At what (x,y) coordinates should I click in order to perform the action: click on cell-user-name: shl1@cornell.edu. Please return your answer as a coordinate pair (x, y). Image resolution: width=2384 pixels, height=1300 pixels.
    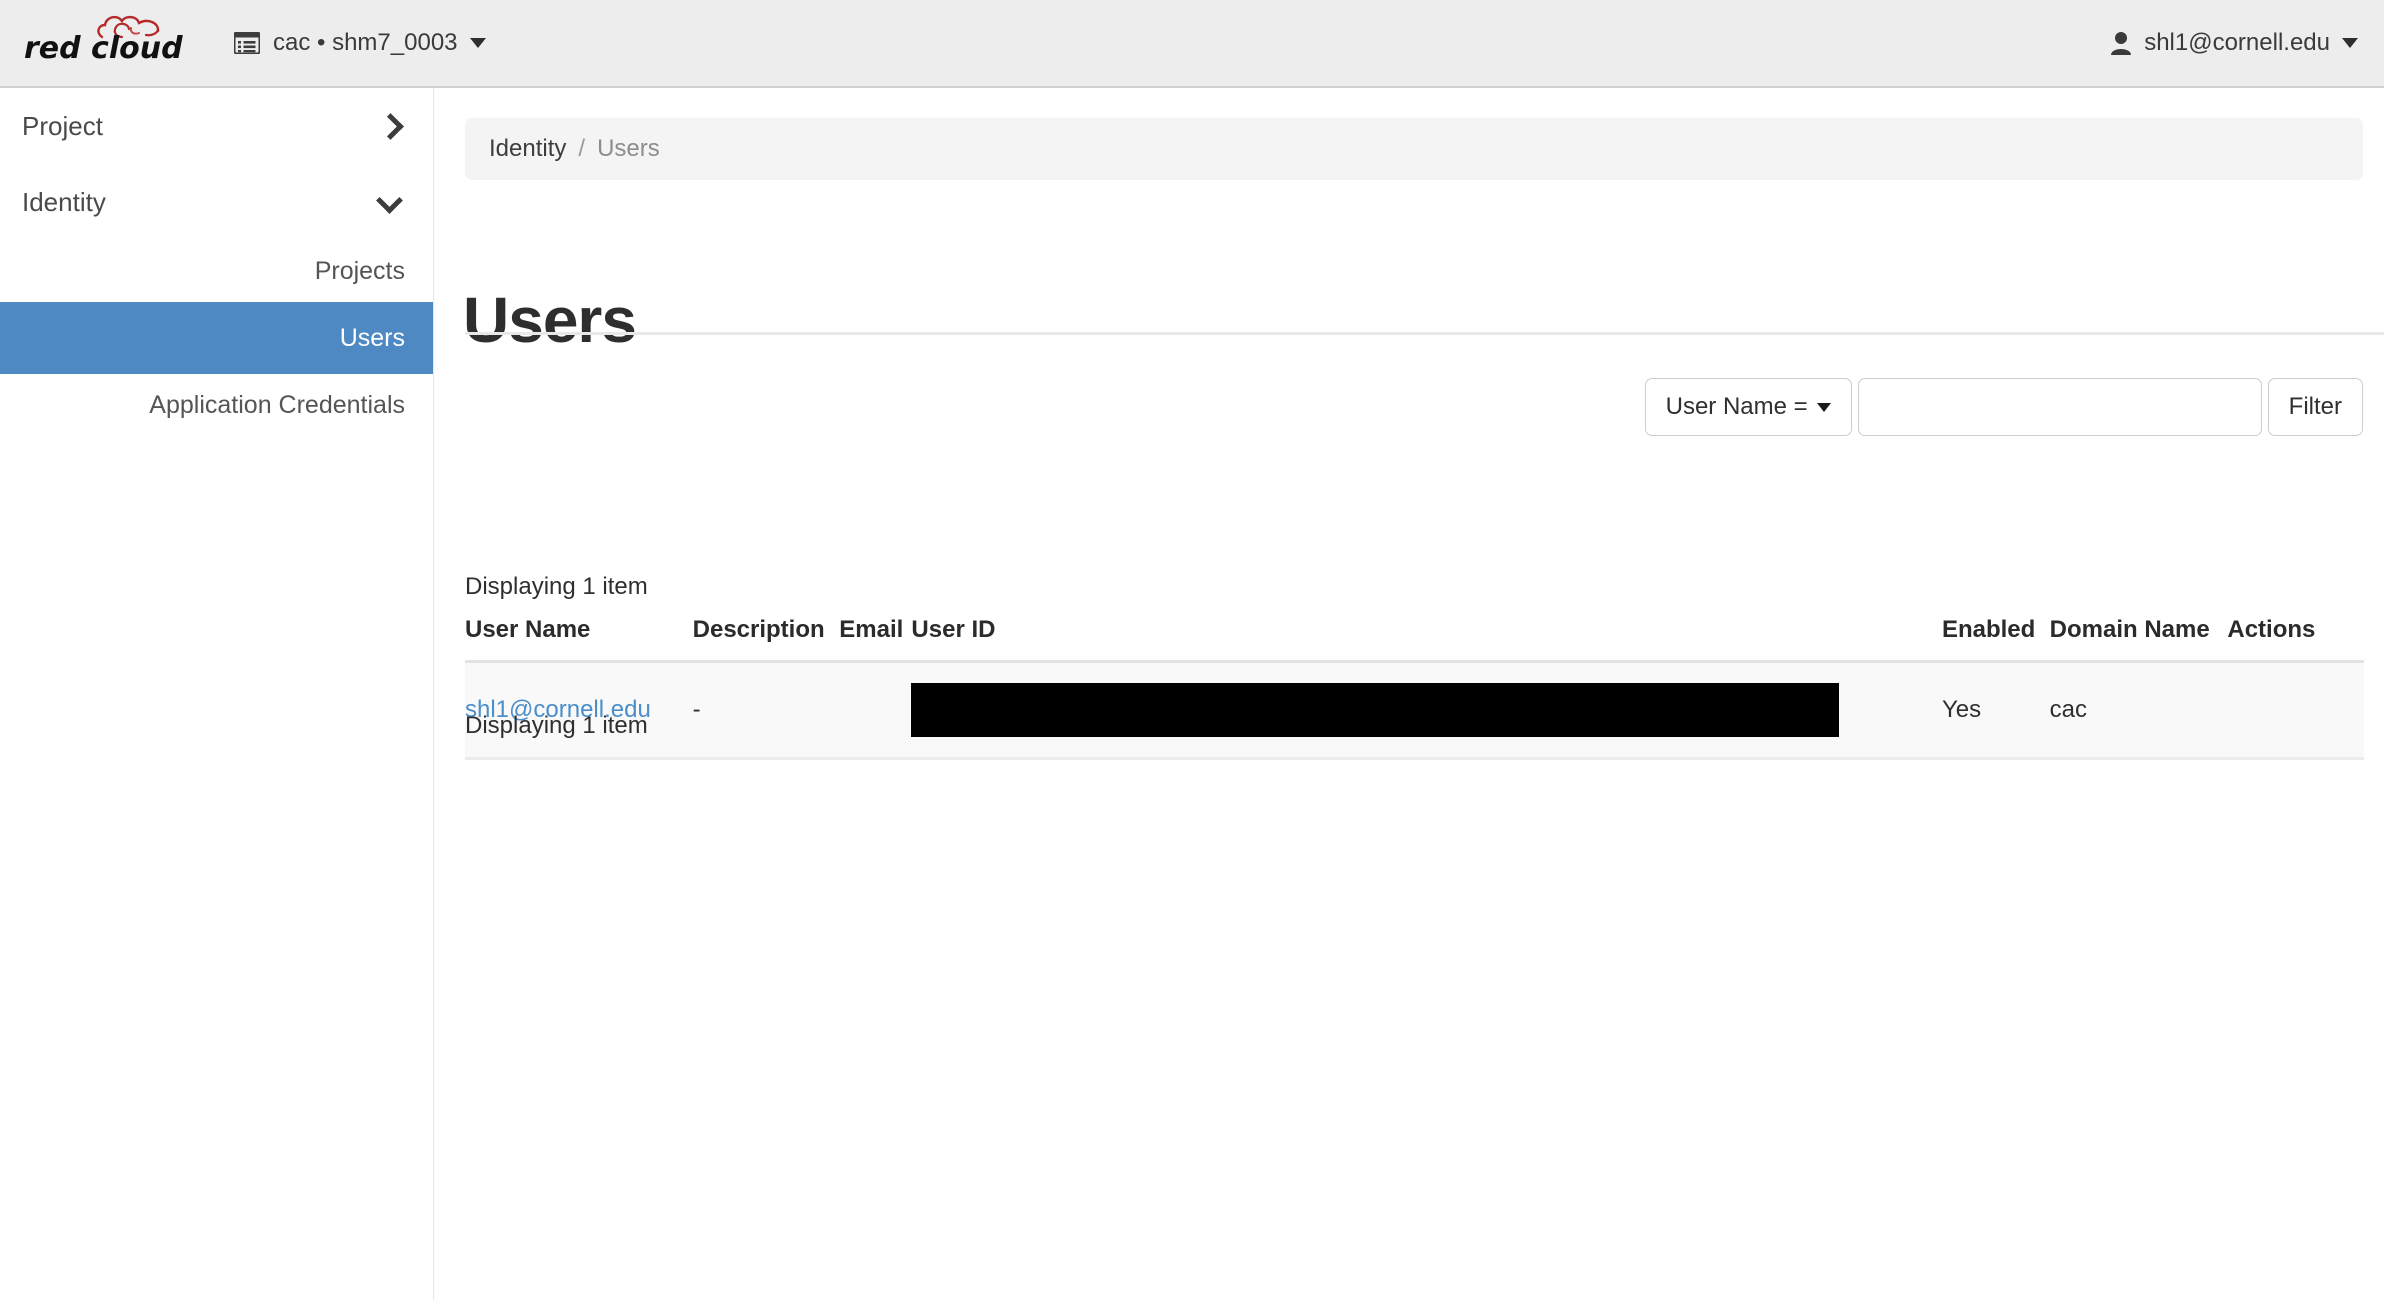
    Looking at the image, I should click on (579, 710).